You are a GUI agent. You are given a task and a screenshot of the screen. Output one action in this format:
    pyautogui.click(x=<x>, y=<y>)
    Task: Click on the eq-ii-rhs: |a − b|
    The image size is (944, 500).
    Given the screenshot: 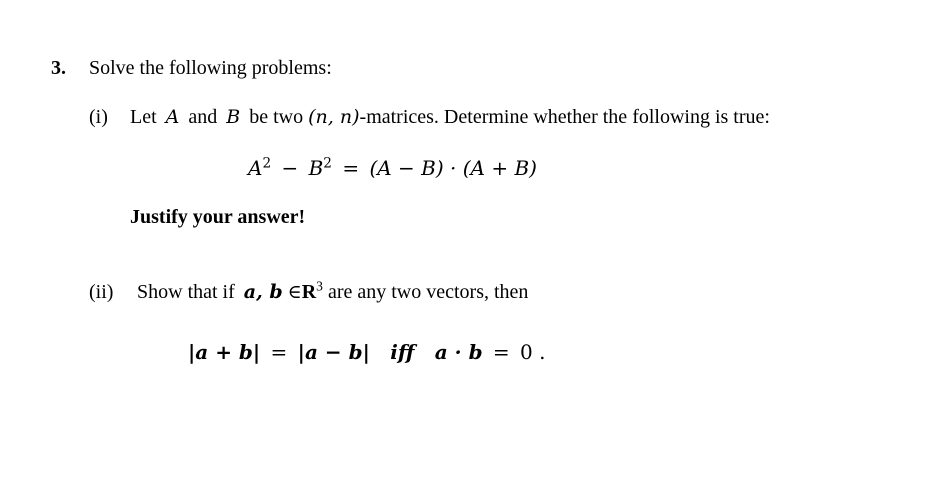 What is the action you would take?
    pyautogui.click(x=333, y=352)
    